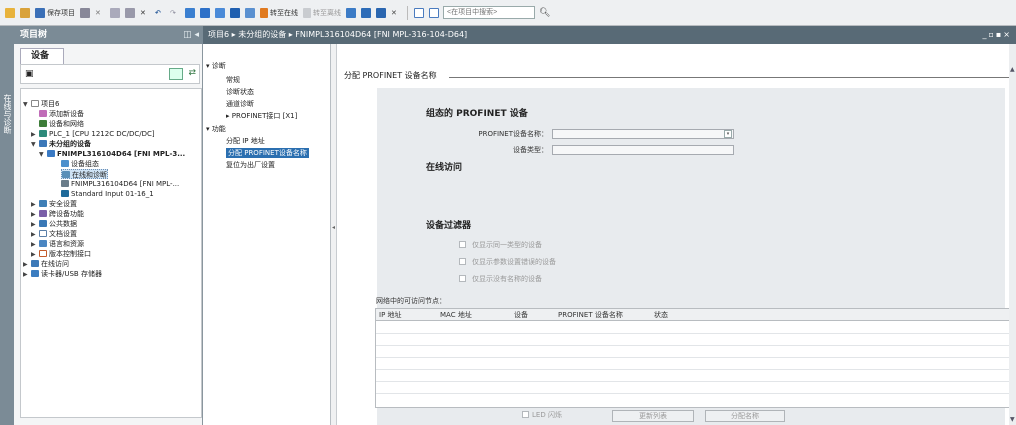 The width and height of the screenshot is (1016, 425). Describe the element at coordinates (101, 35) in the screenshot. I see `project-tree-header: 项目树 ◫ ◂` at that location.